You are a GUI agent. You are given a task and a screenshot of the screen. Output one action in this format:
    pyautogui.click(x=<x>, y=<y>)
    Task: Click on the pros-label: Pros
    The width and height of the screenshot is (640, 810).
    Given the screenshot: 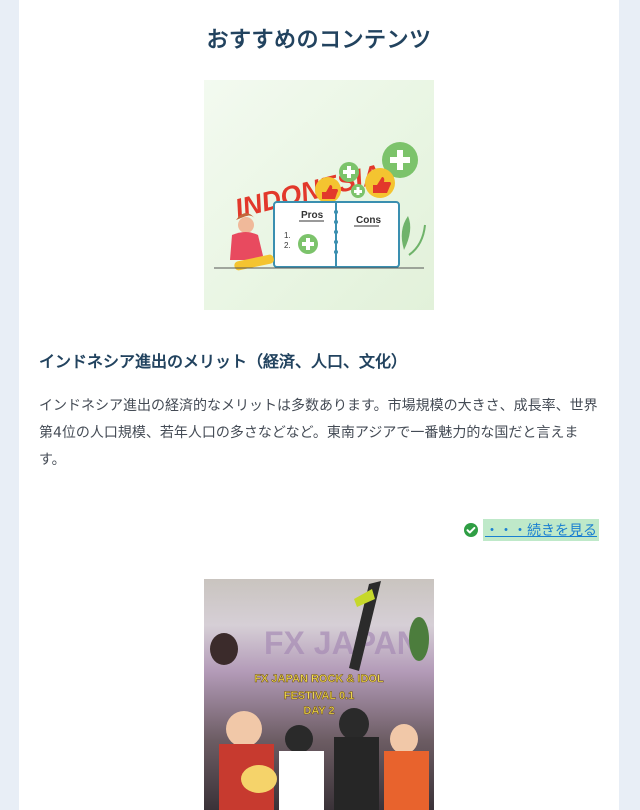 What is the action you would take?
    pyautogui.click(x=312, y=215)
    